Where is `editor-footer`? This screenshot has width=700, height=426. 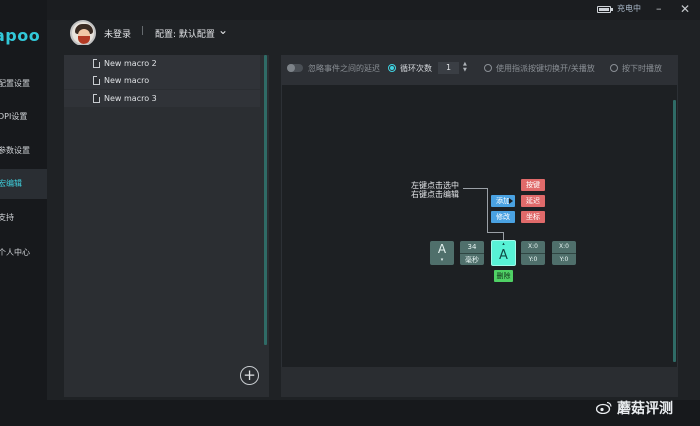 editor-footer is located at coordinates (479, 382).